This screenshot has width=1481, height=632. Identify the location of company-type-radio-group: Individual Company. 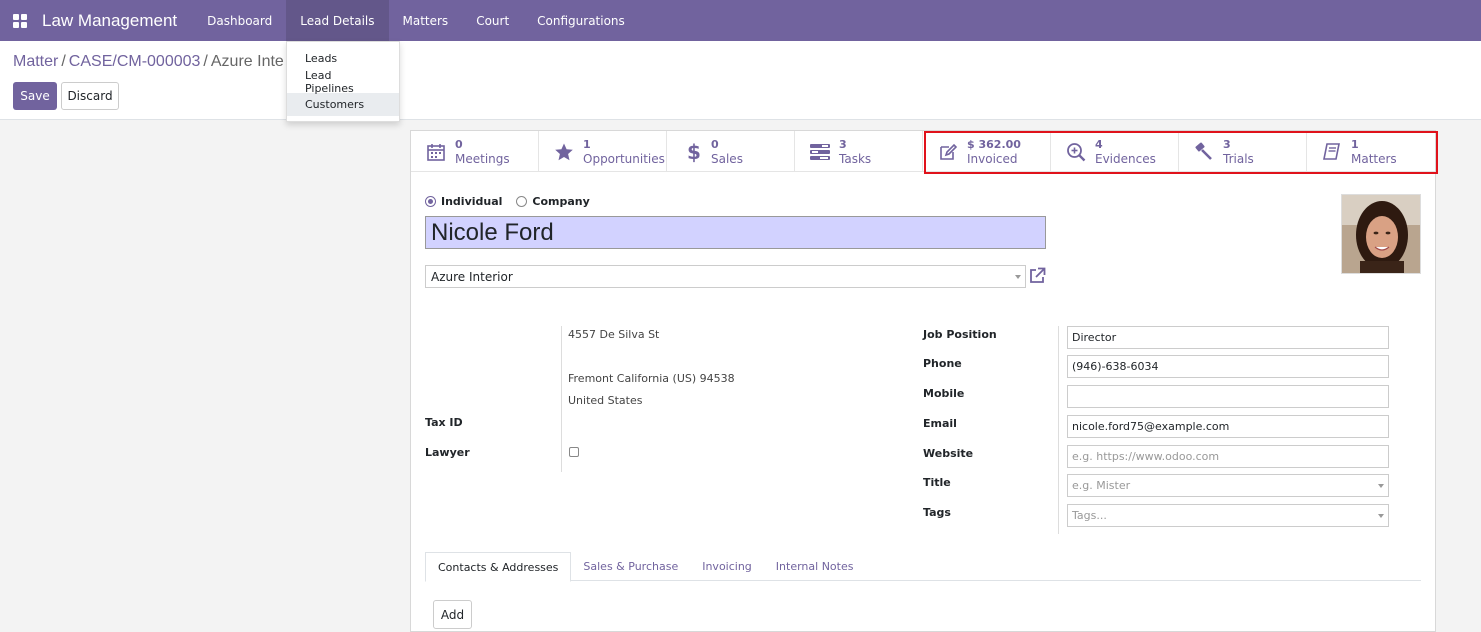
(514, 201).